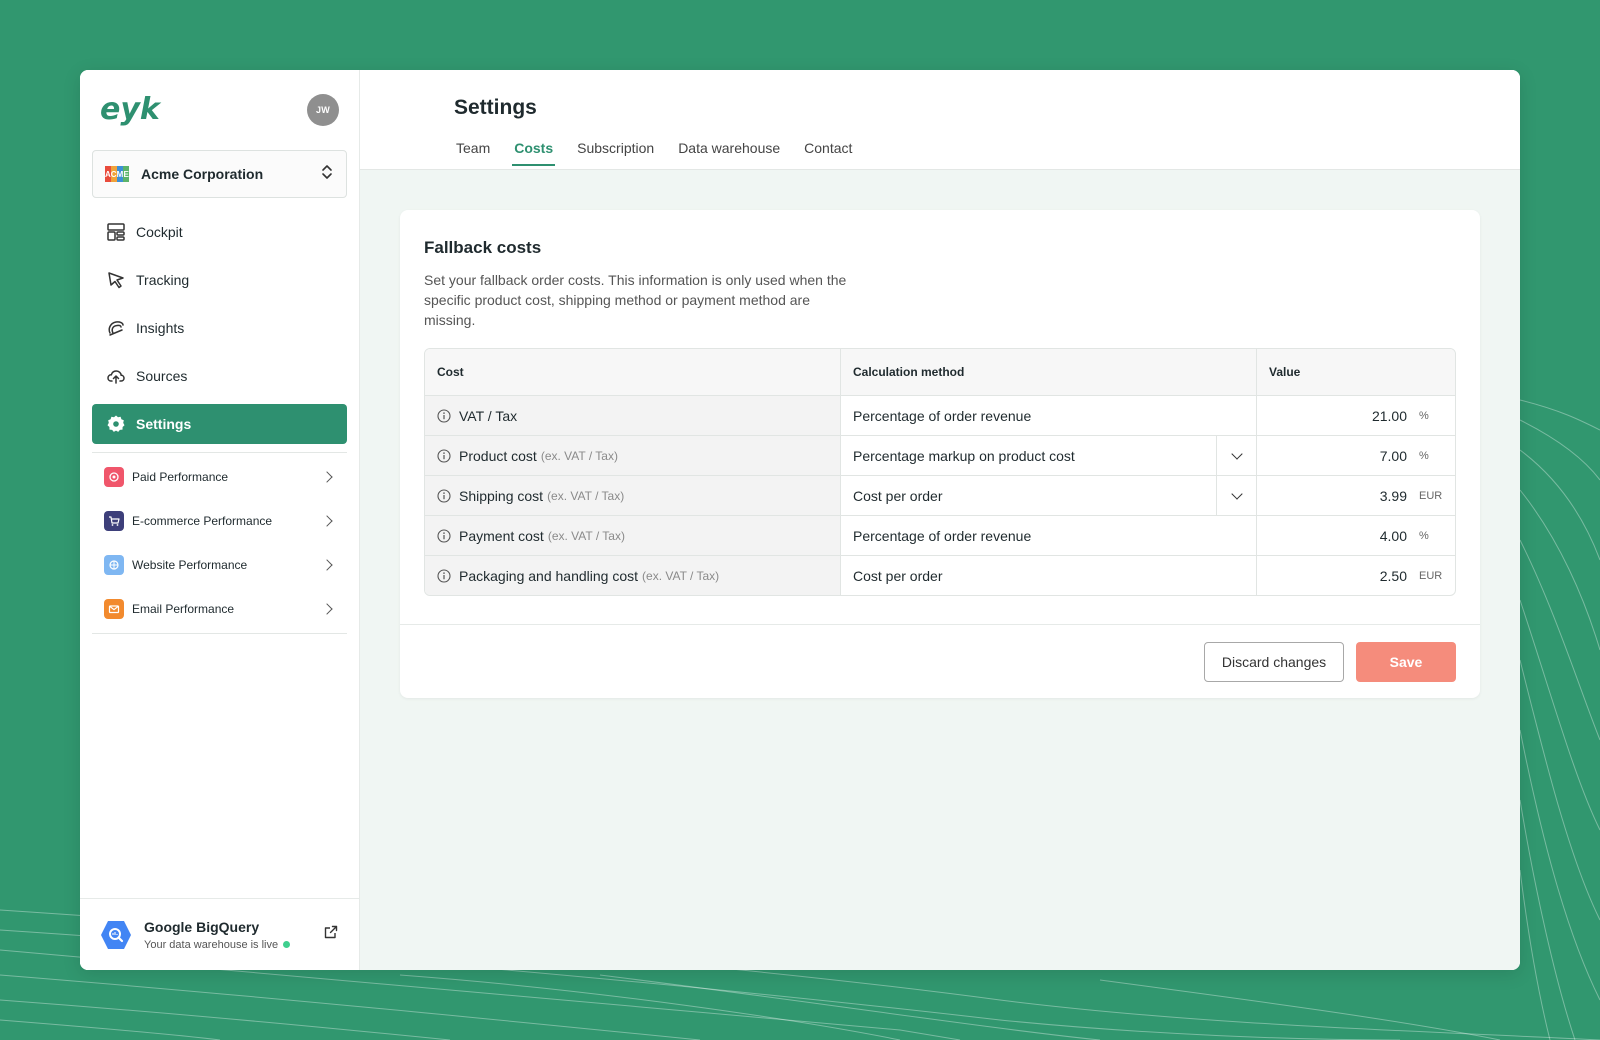  I want to click on value-cell: 4.00 %, so click(1356, 535).